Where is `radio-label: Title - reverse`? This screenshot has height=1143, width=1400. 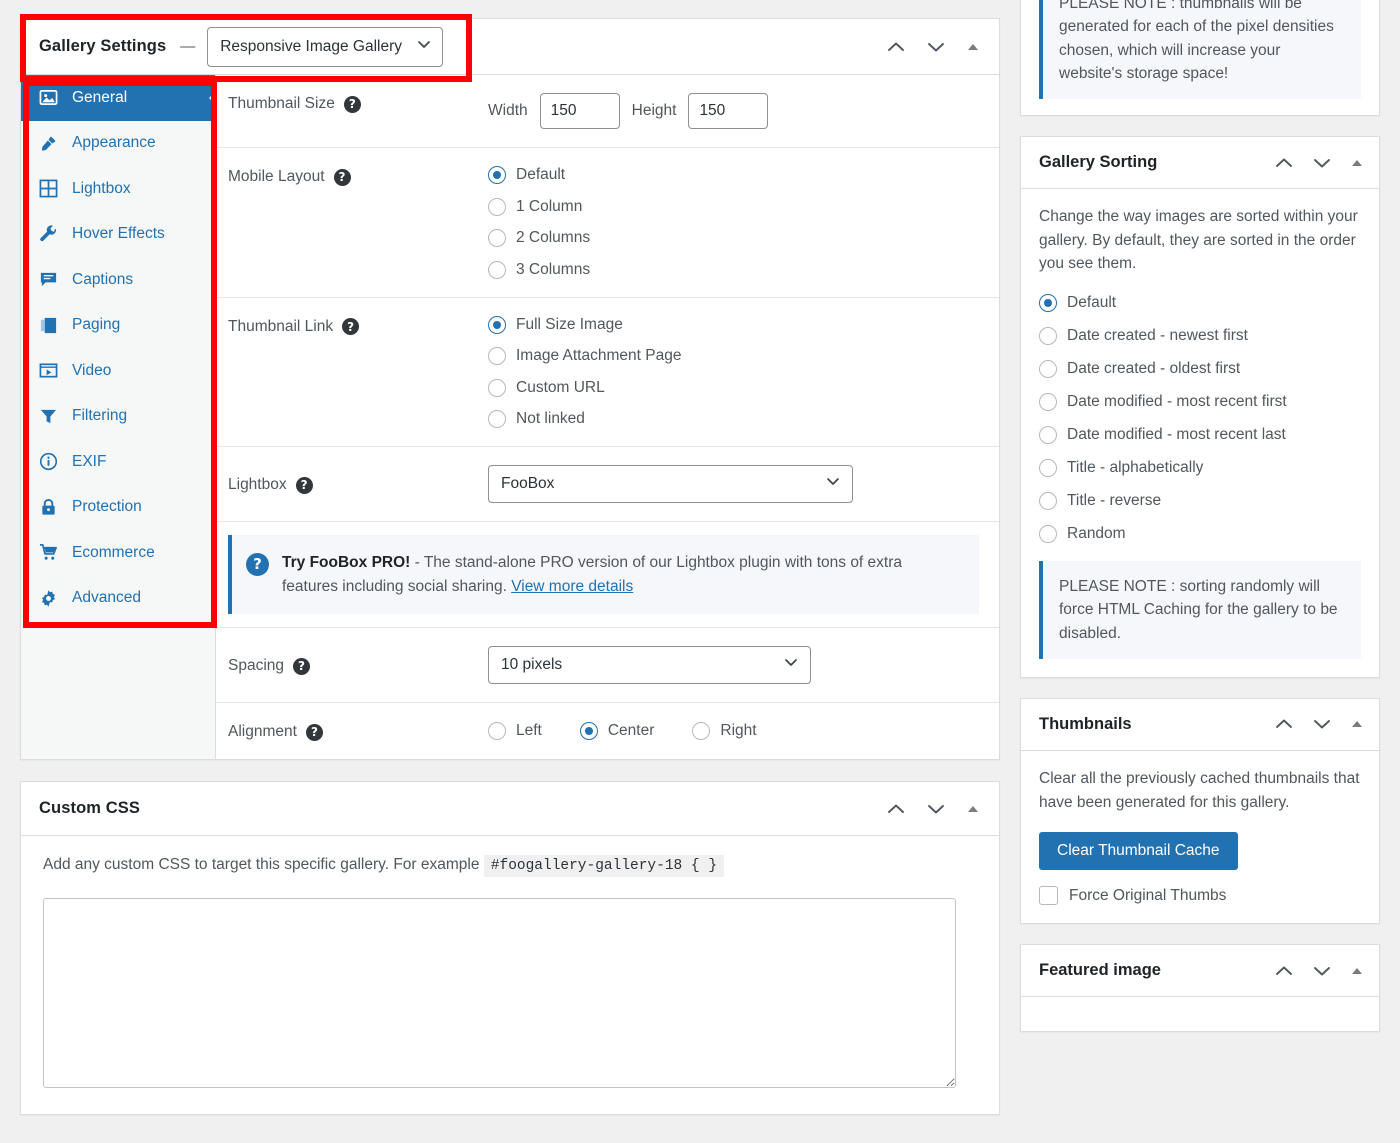 radio-label: Title - reverse is located at coordinates (1114, 501).